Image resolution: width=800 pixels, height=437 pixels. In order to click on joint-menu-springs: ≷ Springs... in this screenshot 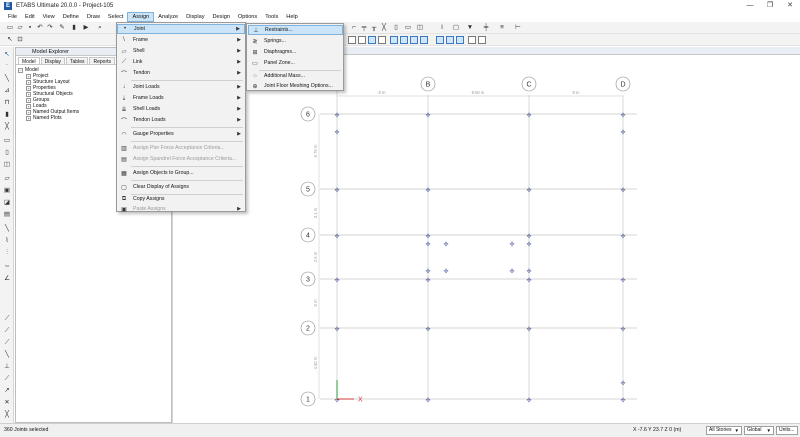, I will do `click(295, 41)`.